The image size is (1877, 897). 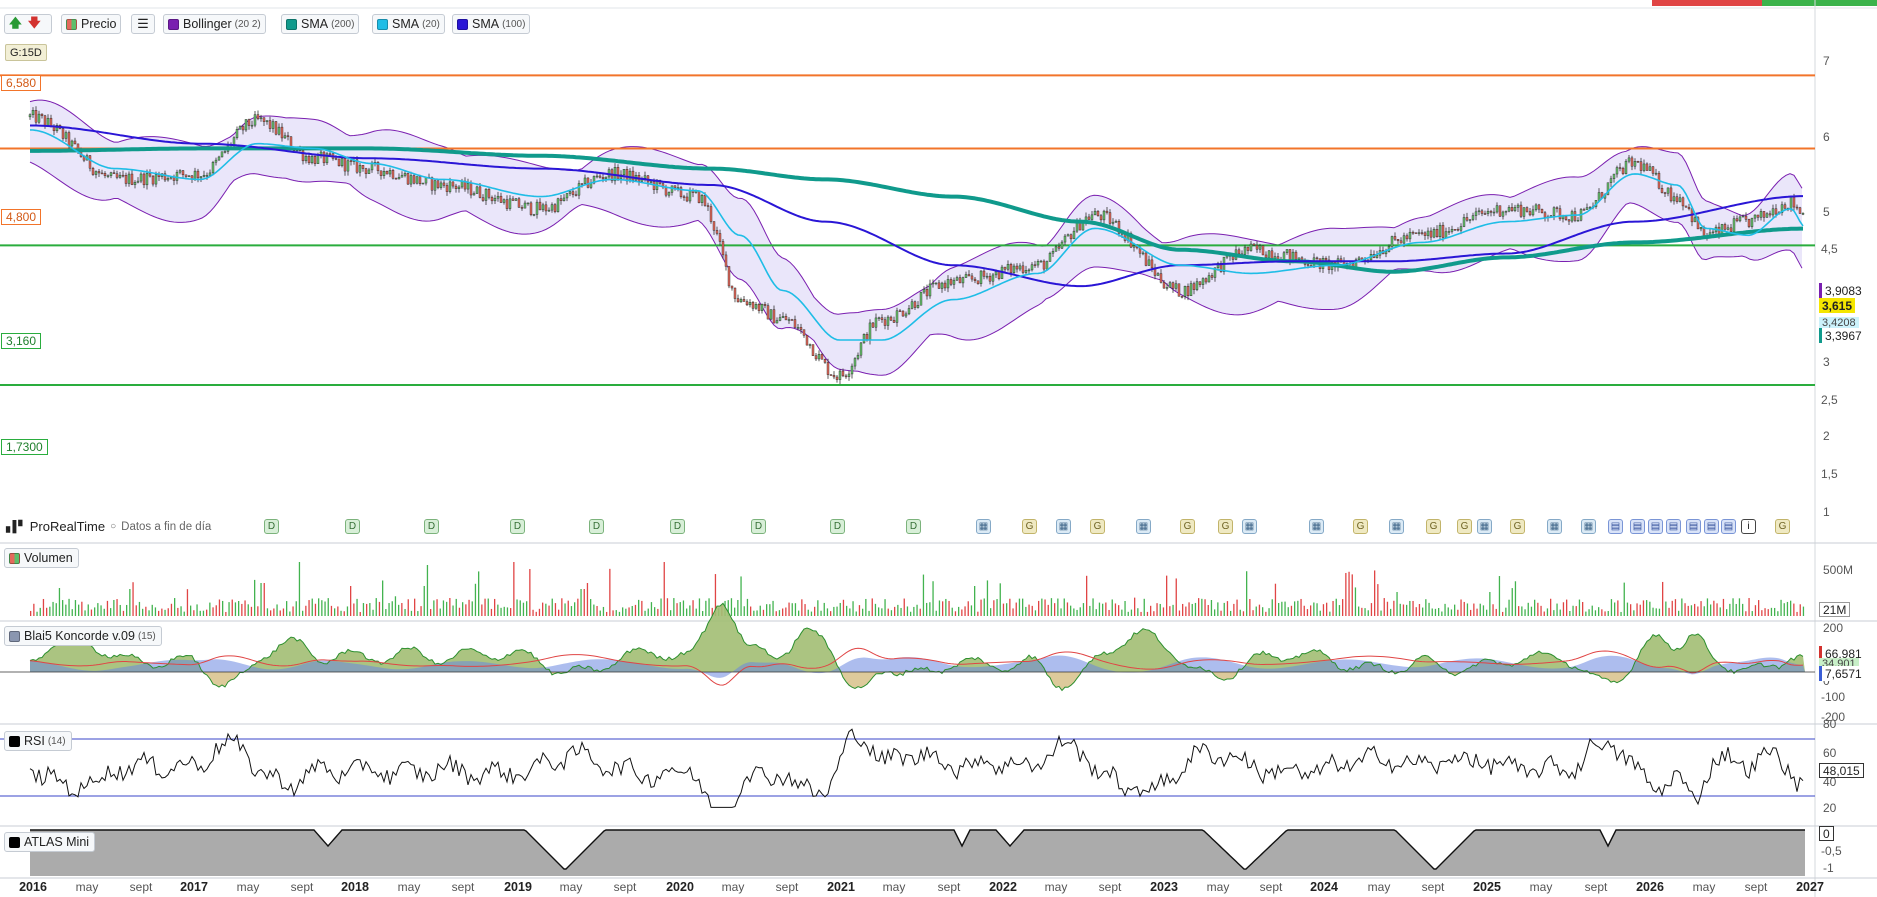 I want to click on timeframe-tag: G:15D, so click(x=26, y=52).